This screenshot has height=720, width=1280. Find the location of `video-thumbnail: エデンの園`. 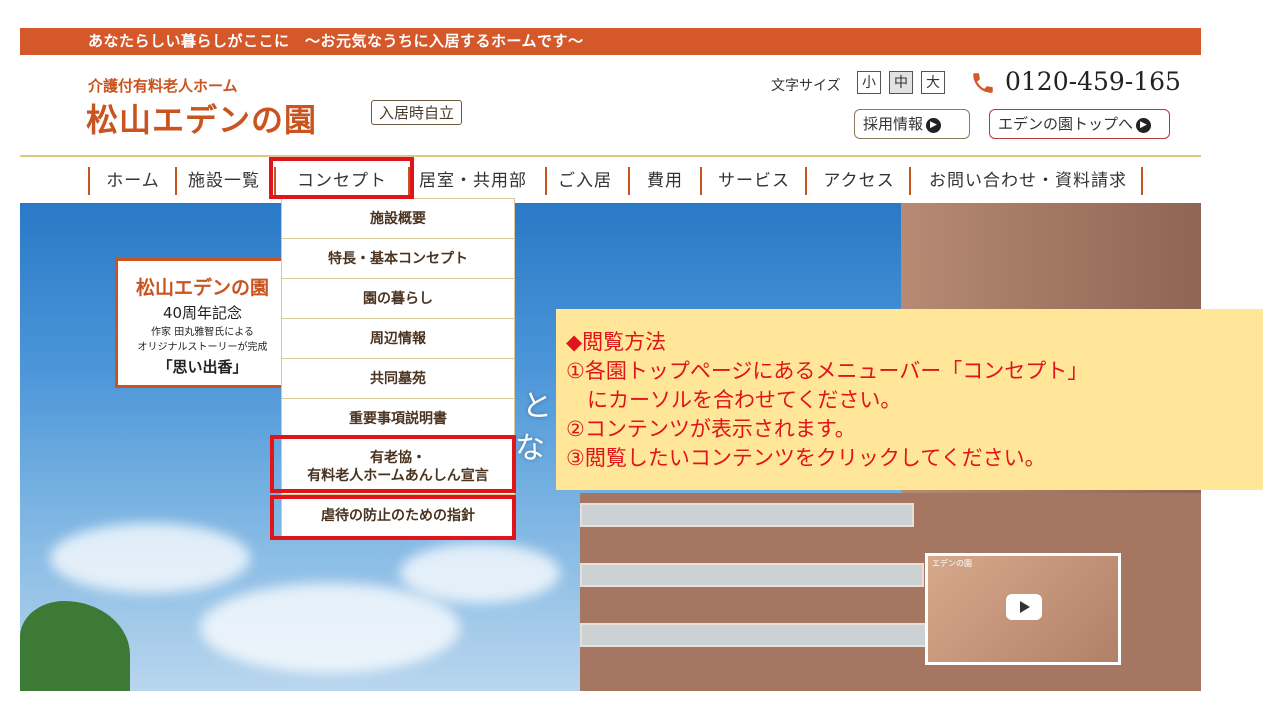

video-thumbnail: エデンの園 is located at coordinates (1023, 609).